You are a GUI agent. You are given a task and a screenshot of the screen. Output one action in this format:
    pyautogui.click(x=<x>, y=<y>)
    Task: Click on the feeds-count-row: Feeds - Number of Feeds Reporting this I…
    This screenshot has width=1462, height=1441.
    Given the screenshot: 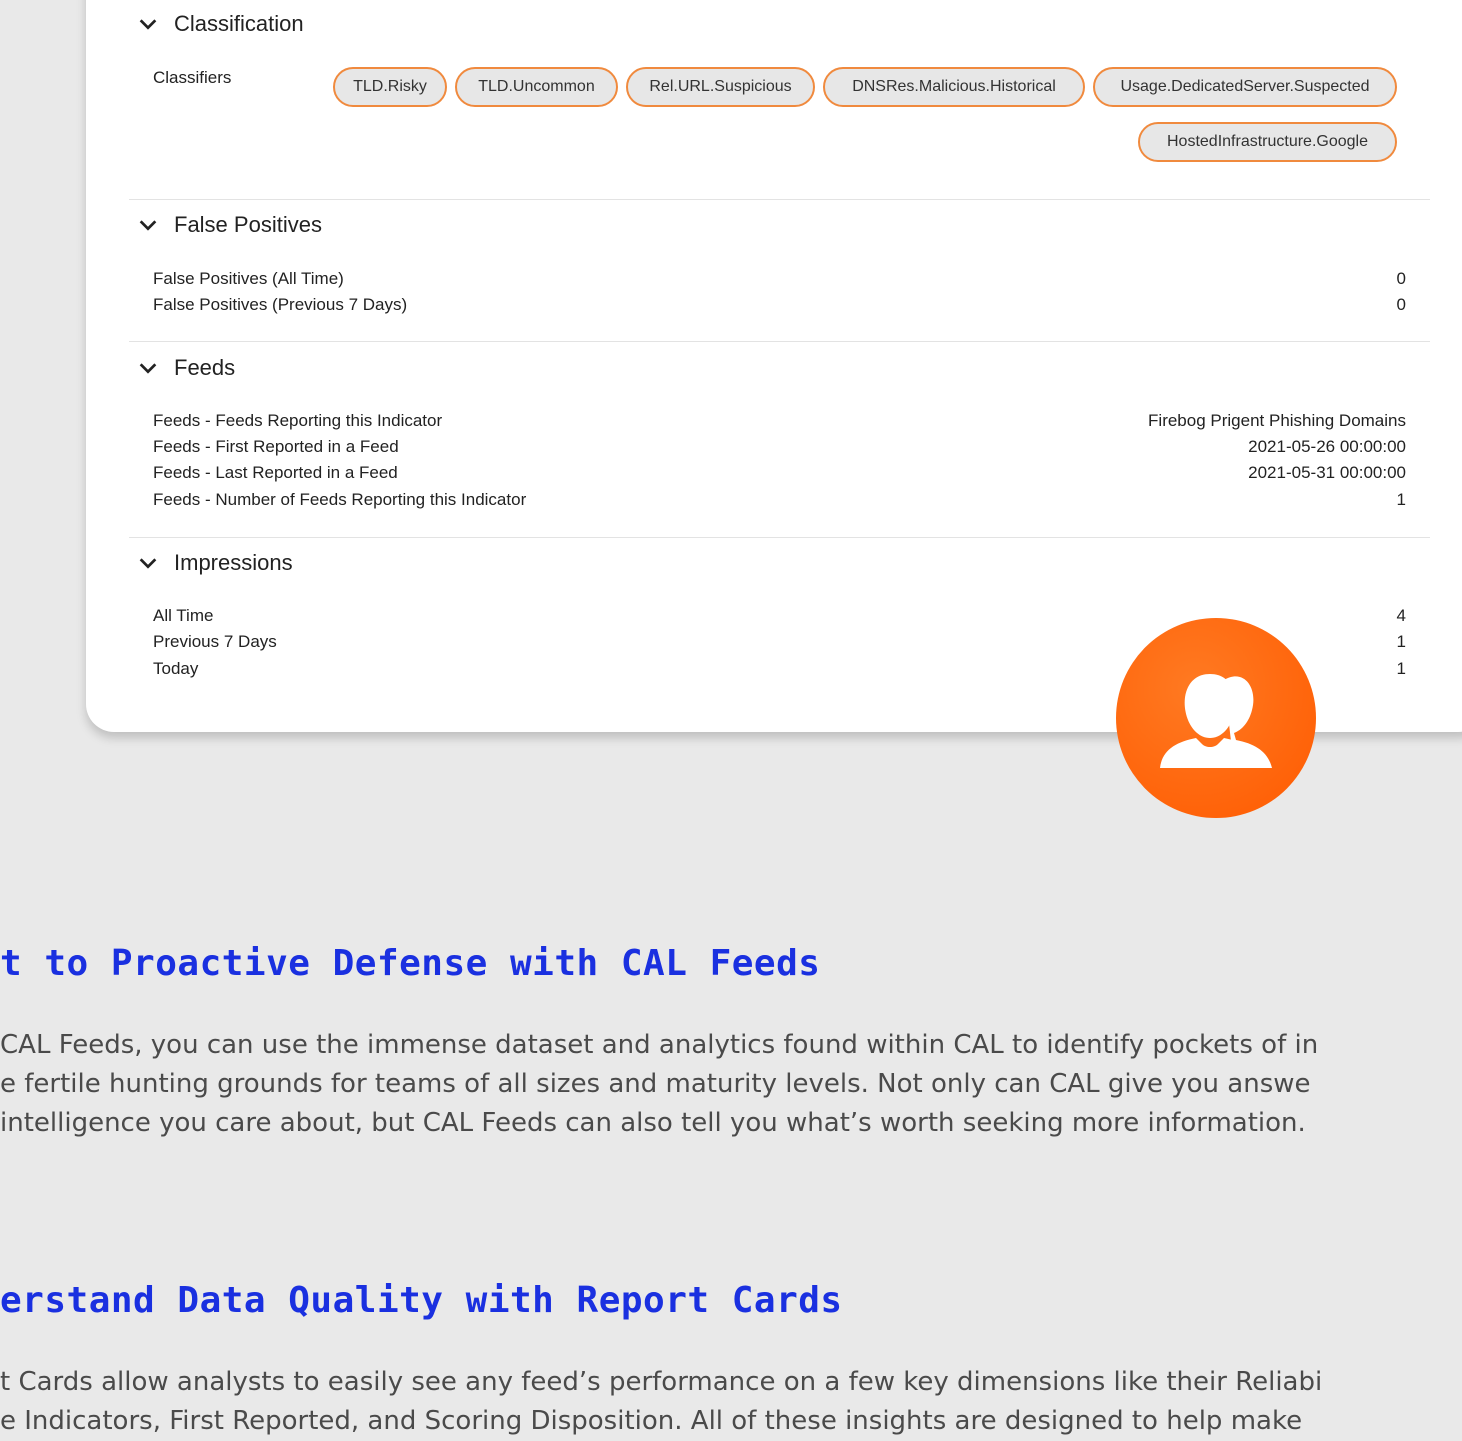 What is the action you would take?
    pyautogui.click(x=779, y=500)
    